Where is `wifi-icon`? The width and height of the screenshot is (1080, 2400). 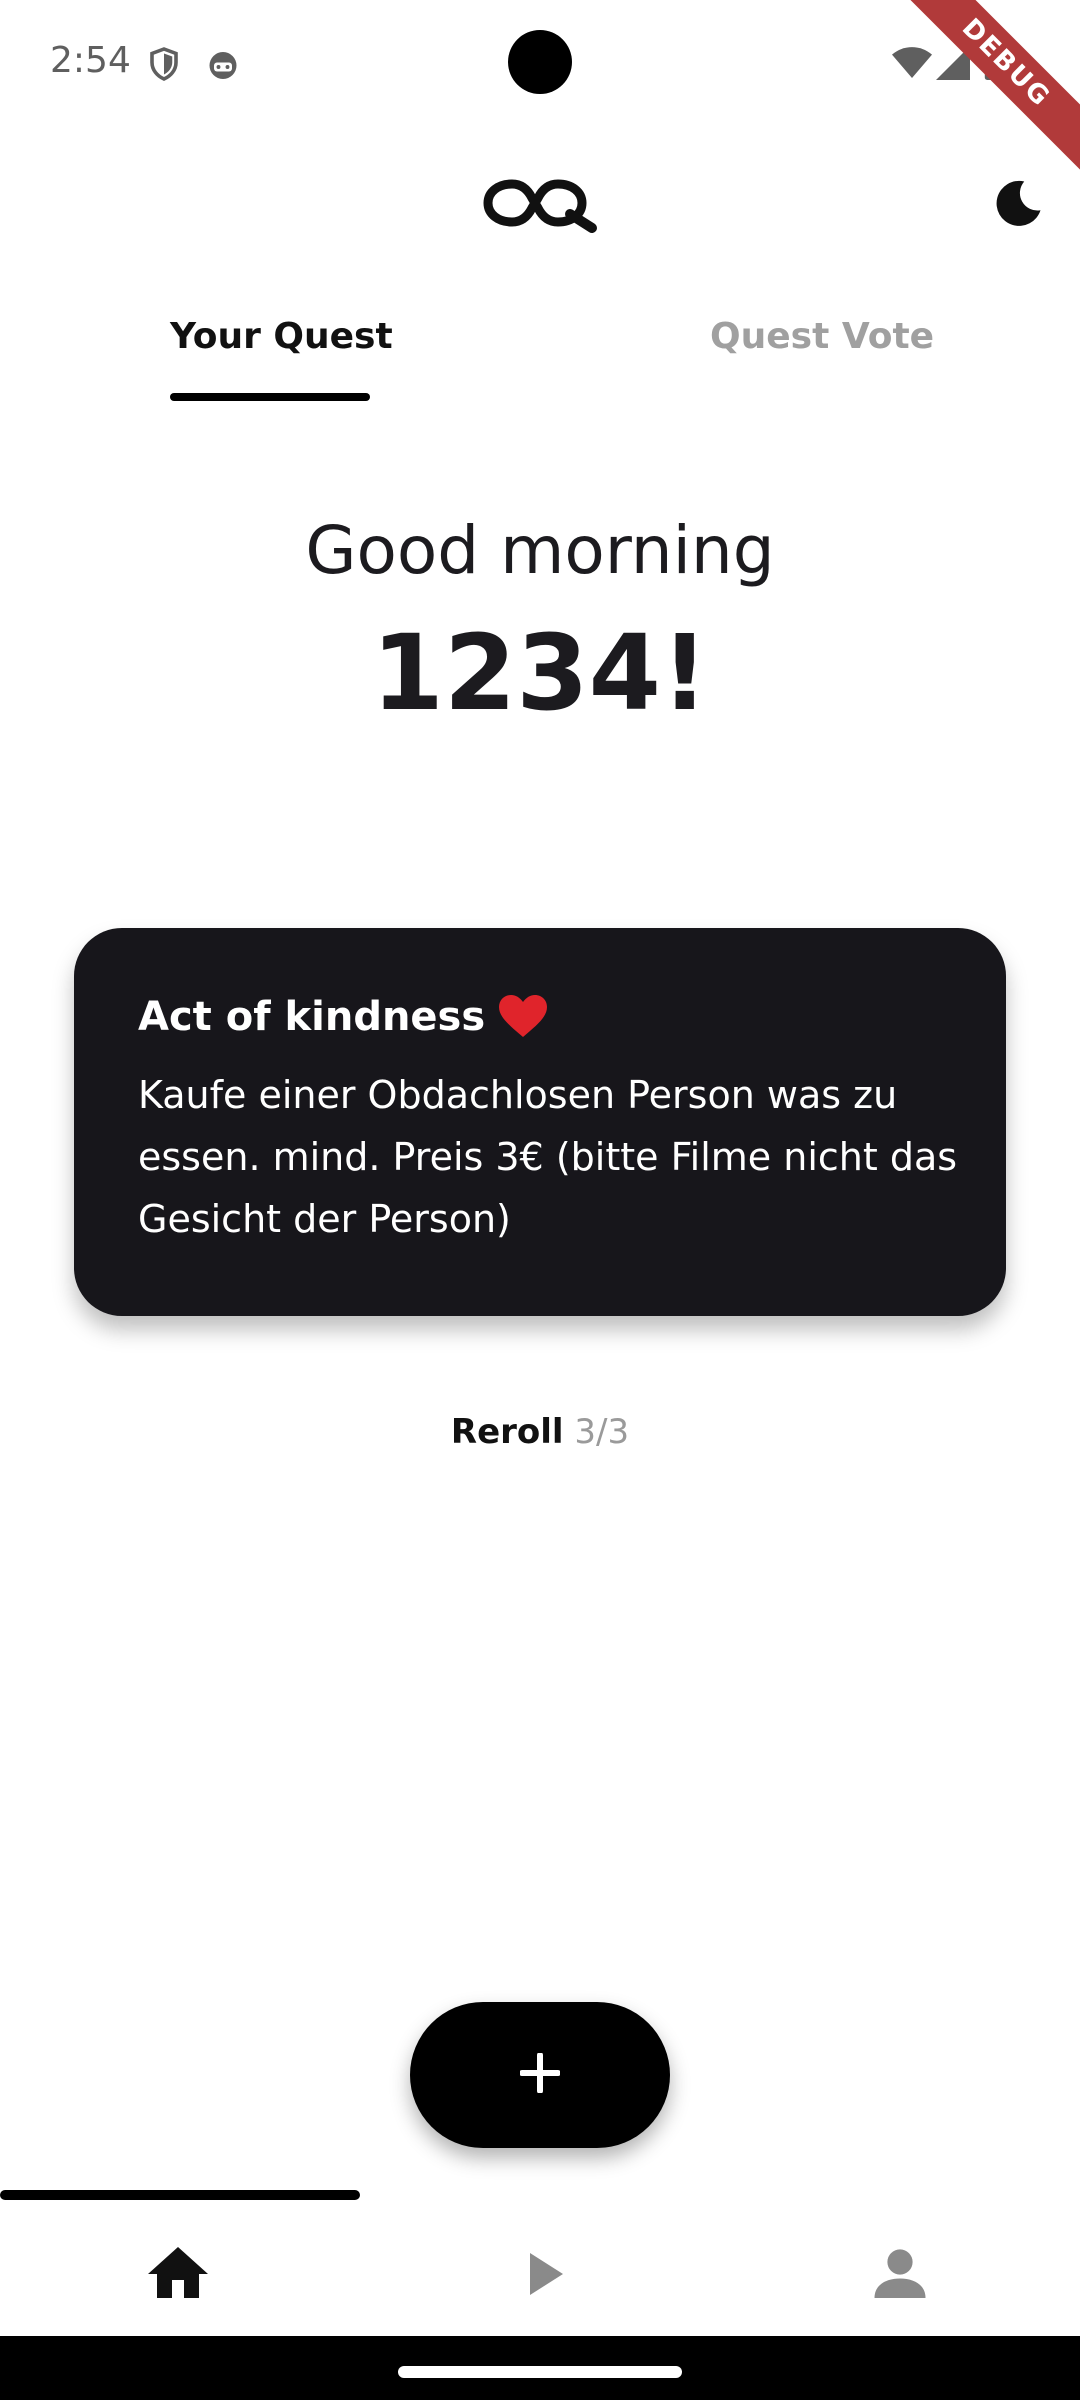 wifi-icon is located at coordinates (912, 65).